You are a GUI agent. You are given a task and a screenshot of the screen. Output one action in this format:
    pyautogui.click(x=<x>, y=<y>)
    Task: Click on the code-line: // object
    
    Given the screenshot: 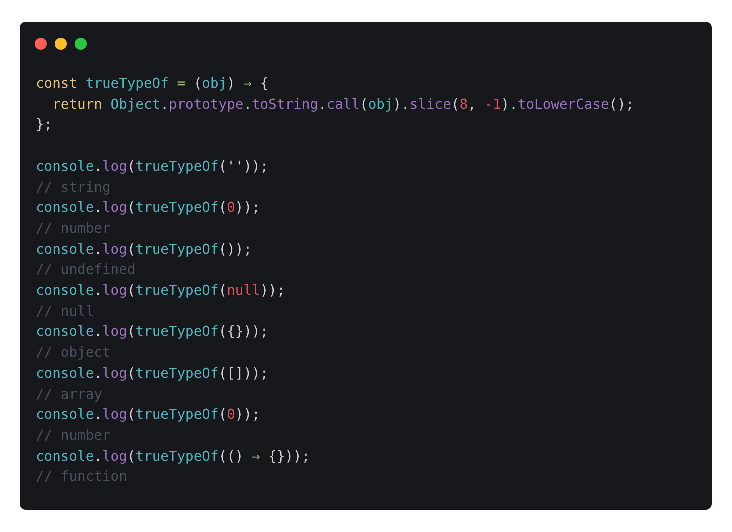 What is the action you would take?
    pyautogui.click(x=73, y=354)
    